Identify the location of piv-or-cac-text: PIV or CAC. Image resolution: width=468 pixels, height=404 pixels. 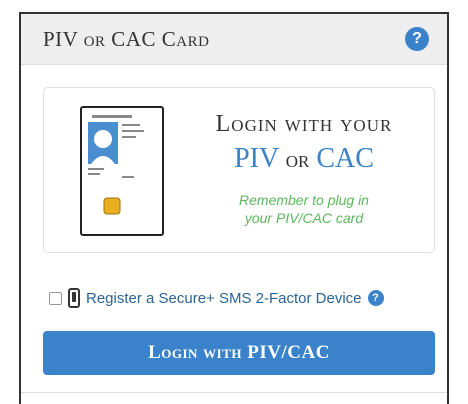
(304, 159).